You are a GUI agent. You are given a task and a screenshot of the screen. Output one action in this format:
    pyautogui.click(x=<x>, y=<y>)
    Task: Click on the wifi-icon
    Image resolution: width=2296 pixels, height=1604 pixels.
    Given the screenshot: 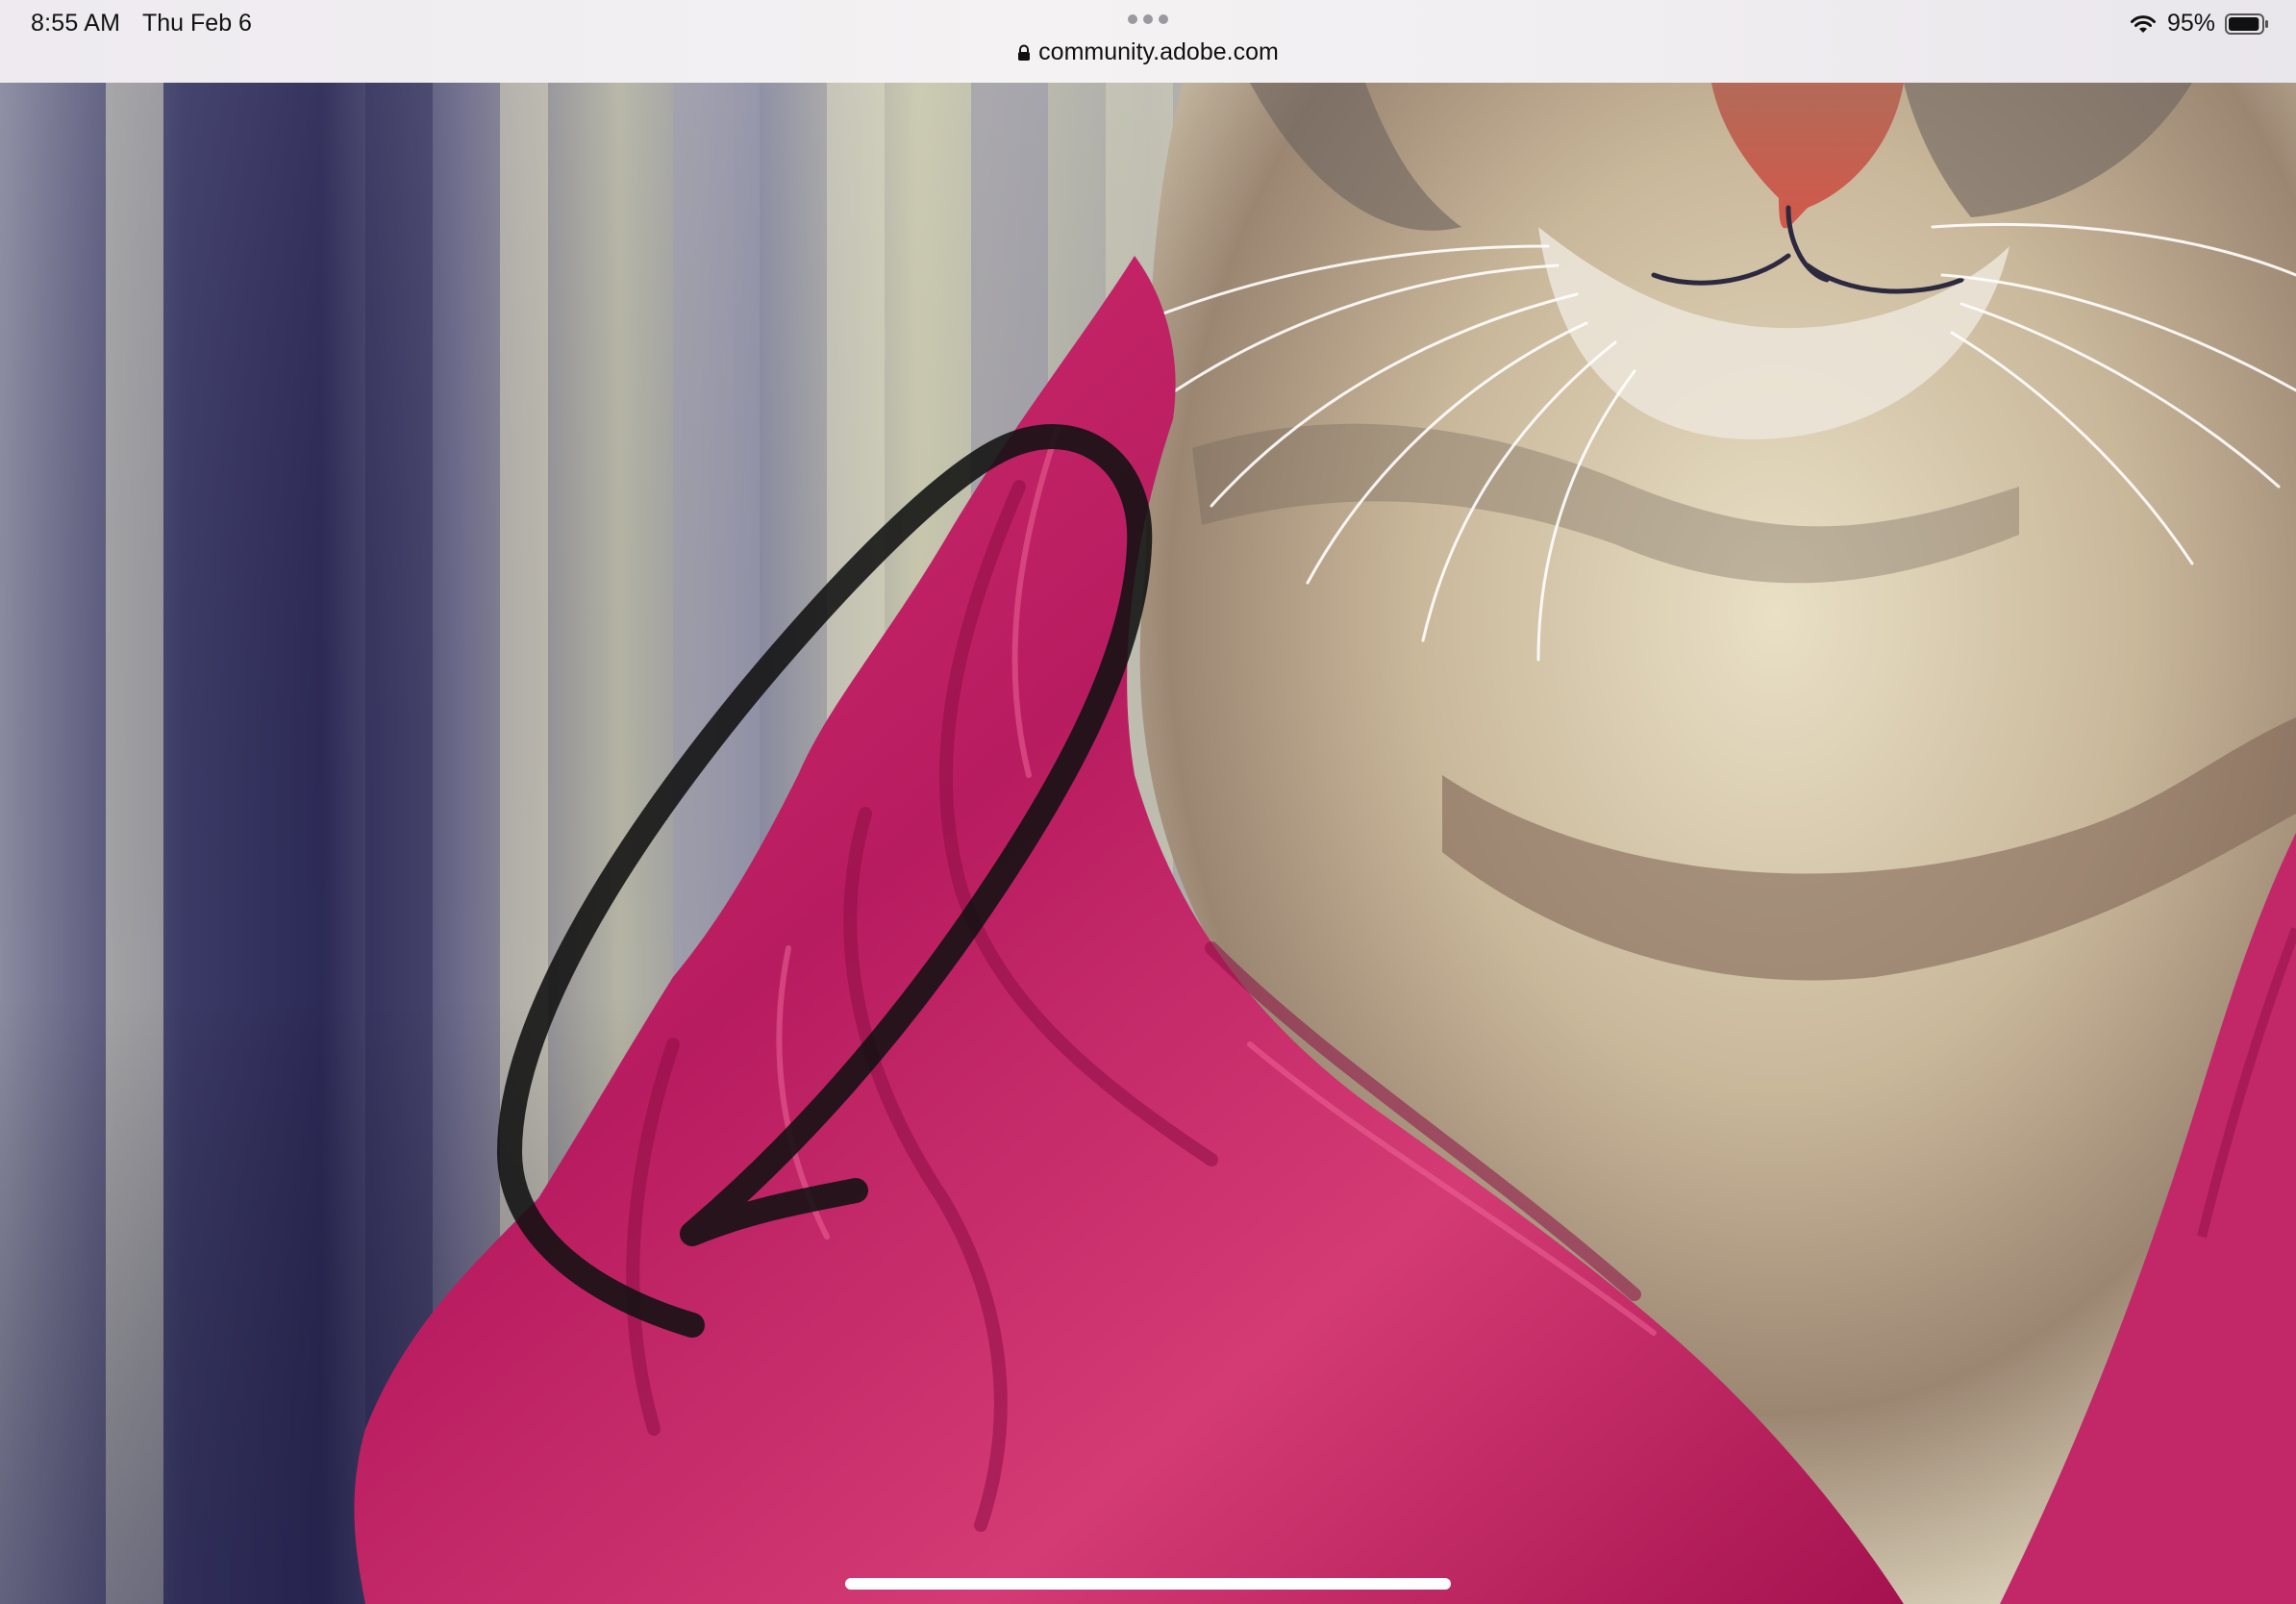 What is the action you would take?
    pyautogui.click(x=2143, y=23)
    